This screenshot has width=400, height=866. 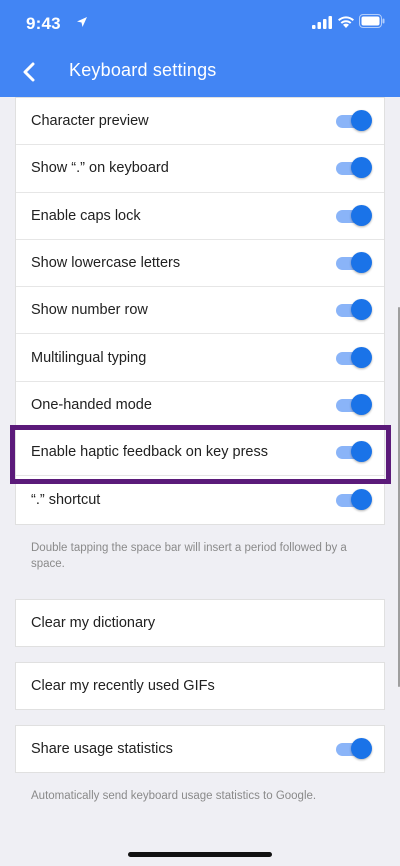 What do you see at coordinates (354, 452) in the screenshot?
I see `haptic-feedback-toggle` at bounding box center [354, 452].